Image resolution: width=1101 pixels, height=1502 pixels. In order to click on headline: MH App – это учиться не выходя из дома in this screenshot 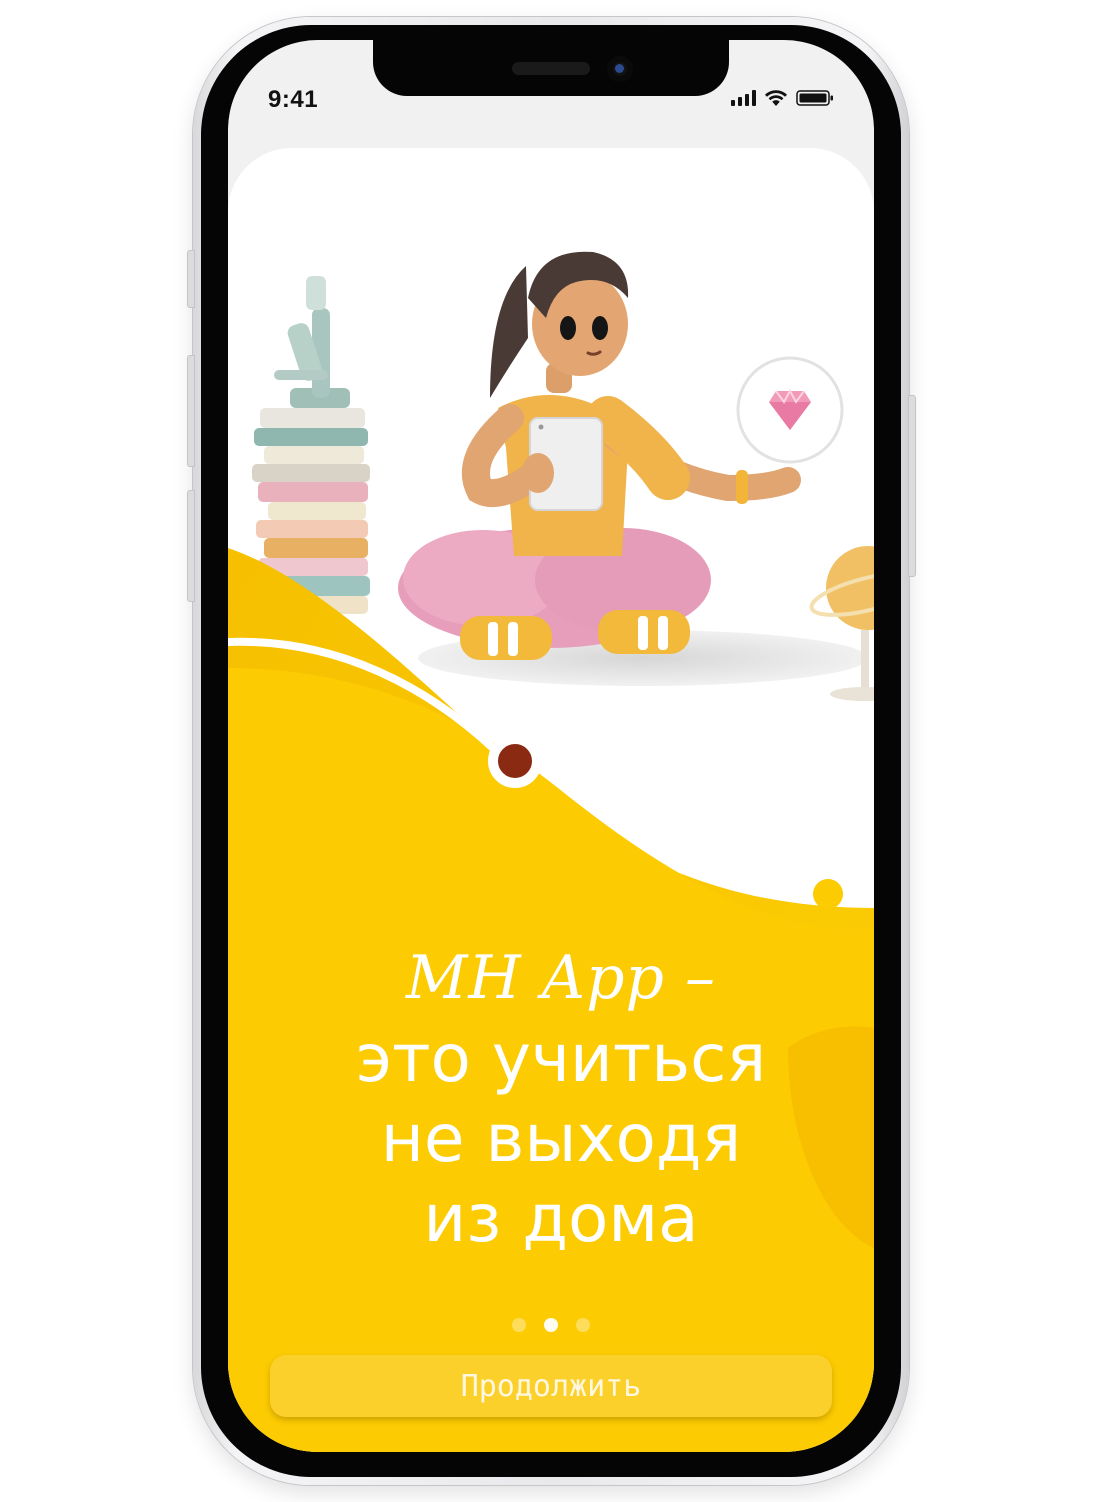, I will do `click(551, 1101)`.